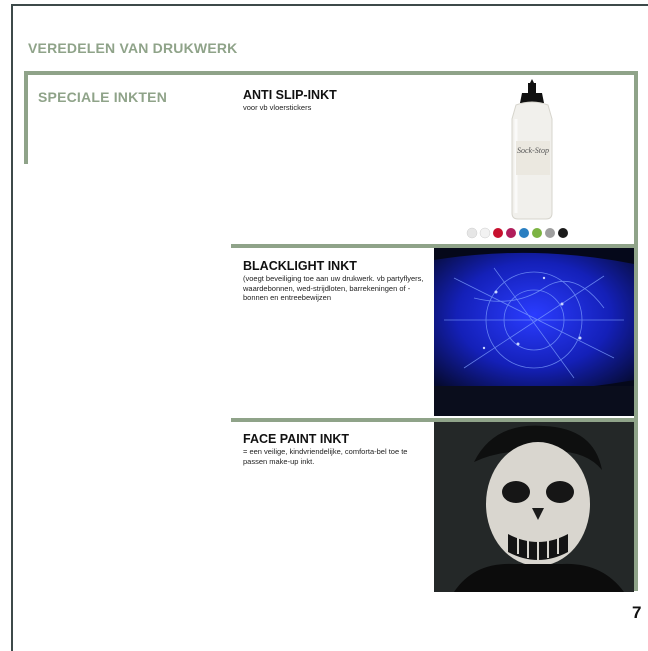 This screenshot has height=651, width=648. What do you see at coordinates (133, 48) in the screenshot?
I see `section-title: VEREDELEN VAN DRUKWERK` at bounding box center [133, 48].